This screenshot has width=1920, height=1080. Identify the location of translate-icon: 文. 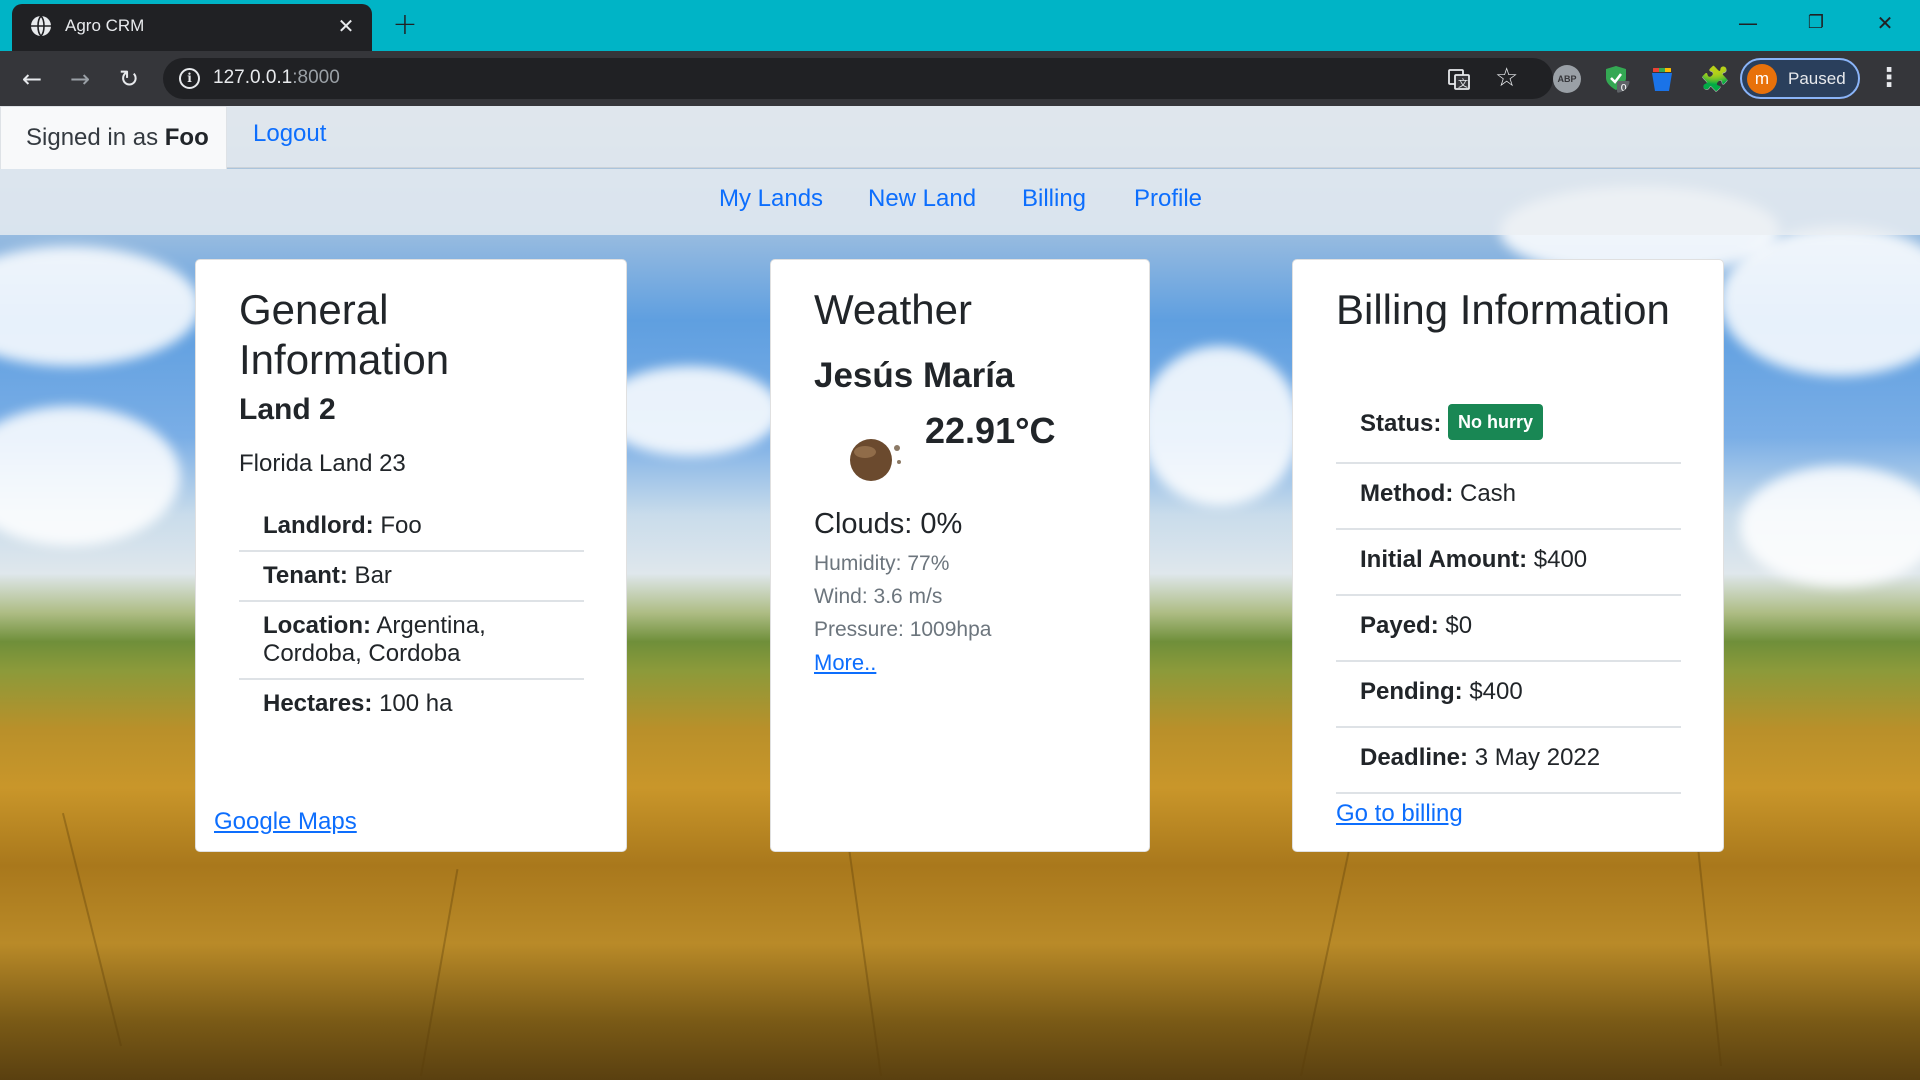
(1459, 79).